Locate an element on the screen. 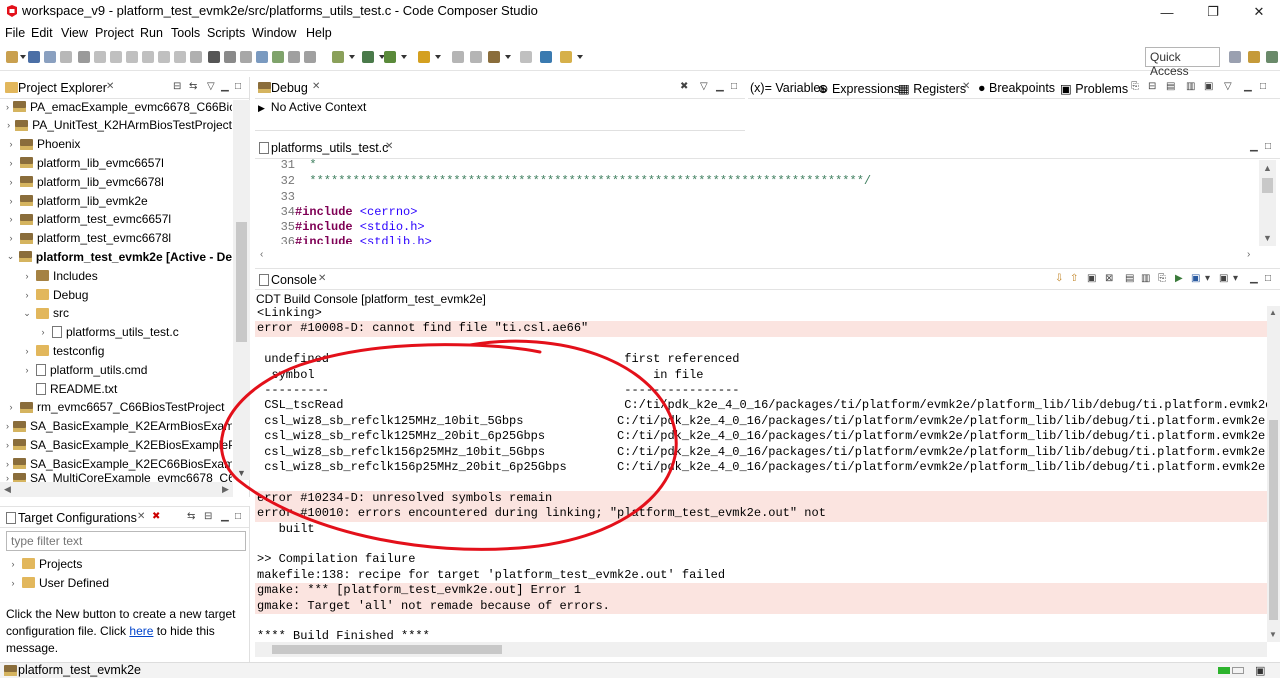  progress-indicator-empty is located at coordinates (1238, 670).